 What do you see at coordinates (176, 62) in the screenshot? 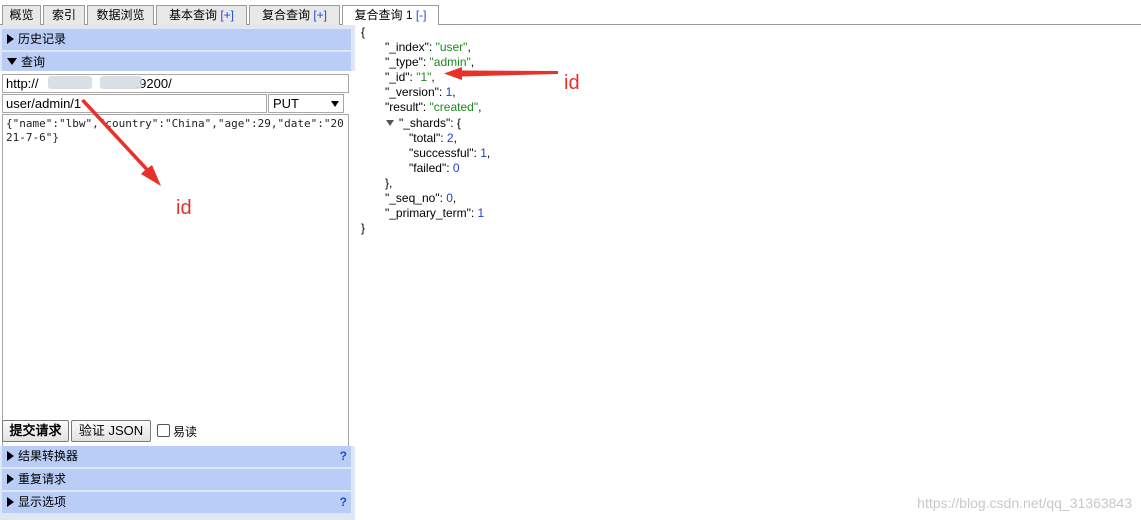
I see `section-query: 查询` at bounding box center [176, 62].